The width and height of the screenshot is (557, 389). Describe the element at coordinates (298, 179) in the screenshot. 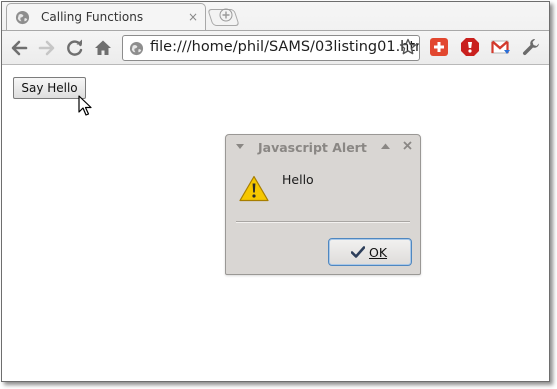

I see `alert-message: Hello` at that location.